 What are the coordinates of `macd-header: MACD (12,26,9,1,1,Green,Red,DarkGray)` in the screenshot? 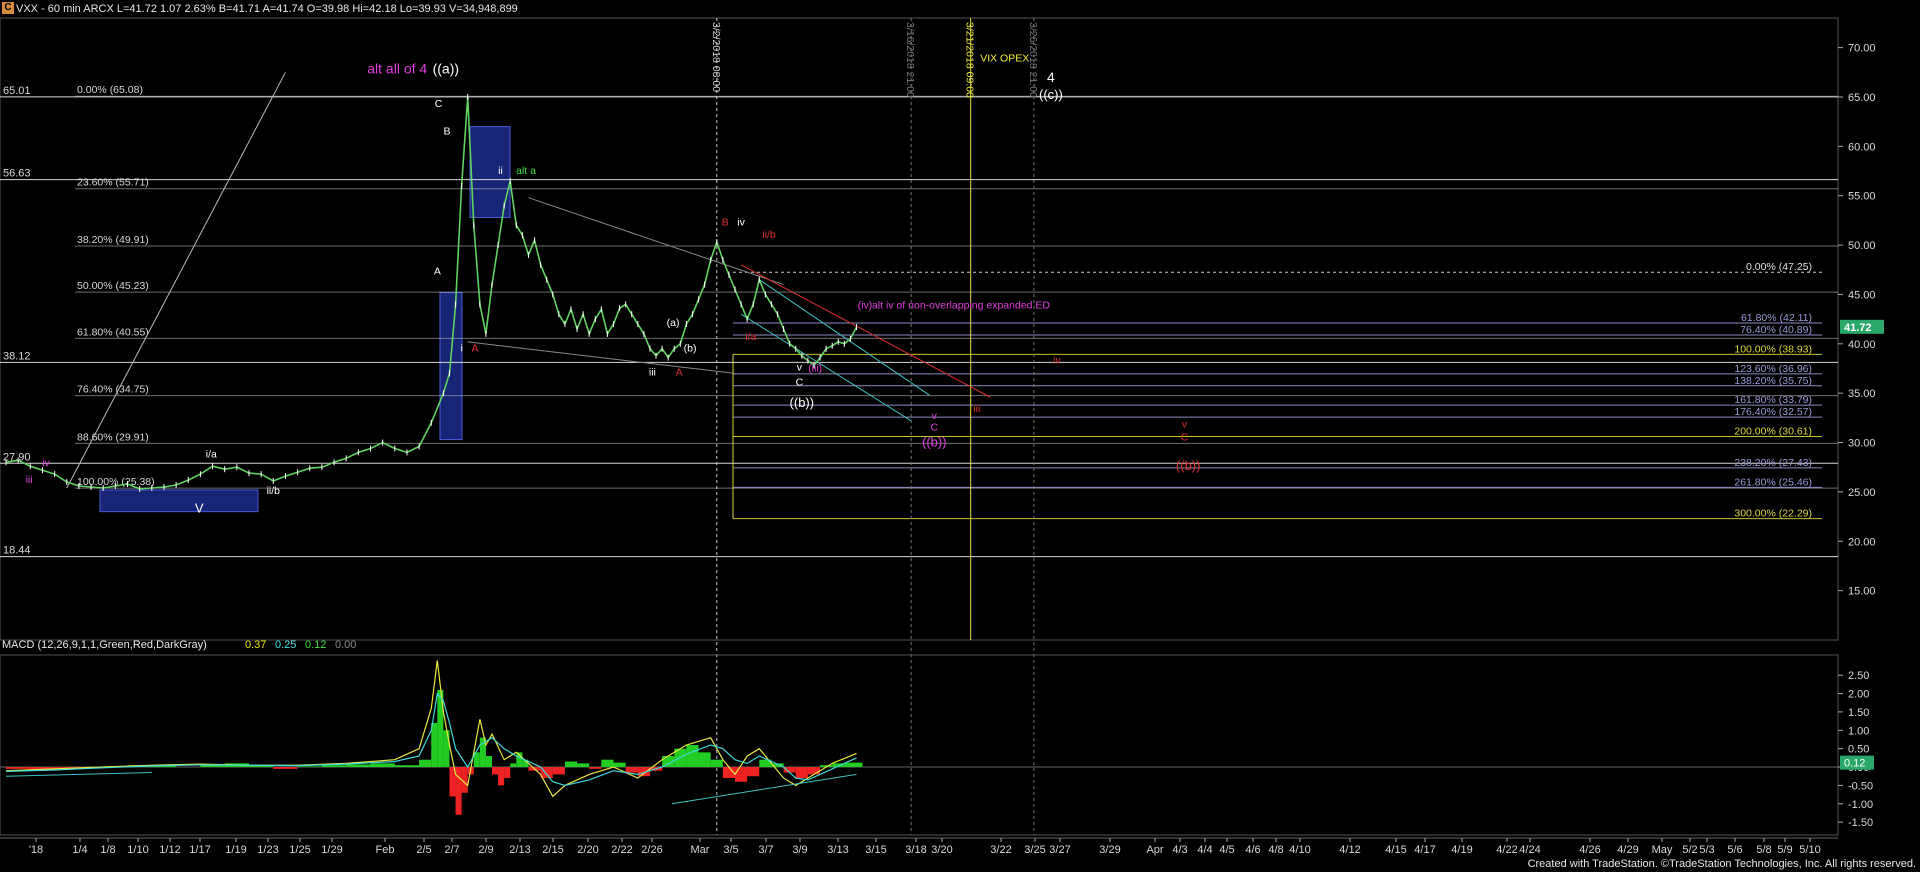 It's located at (104, 645).